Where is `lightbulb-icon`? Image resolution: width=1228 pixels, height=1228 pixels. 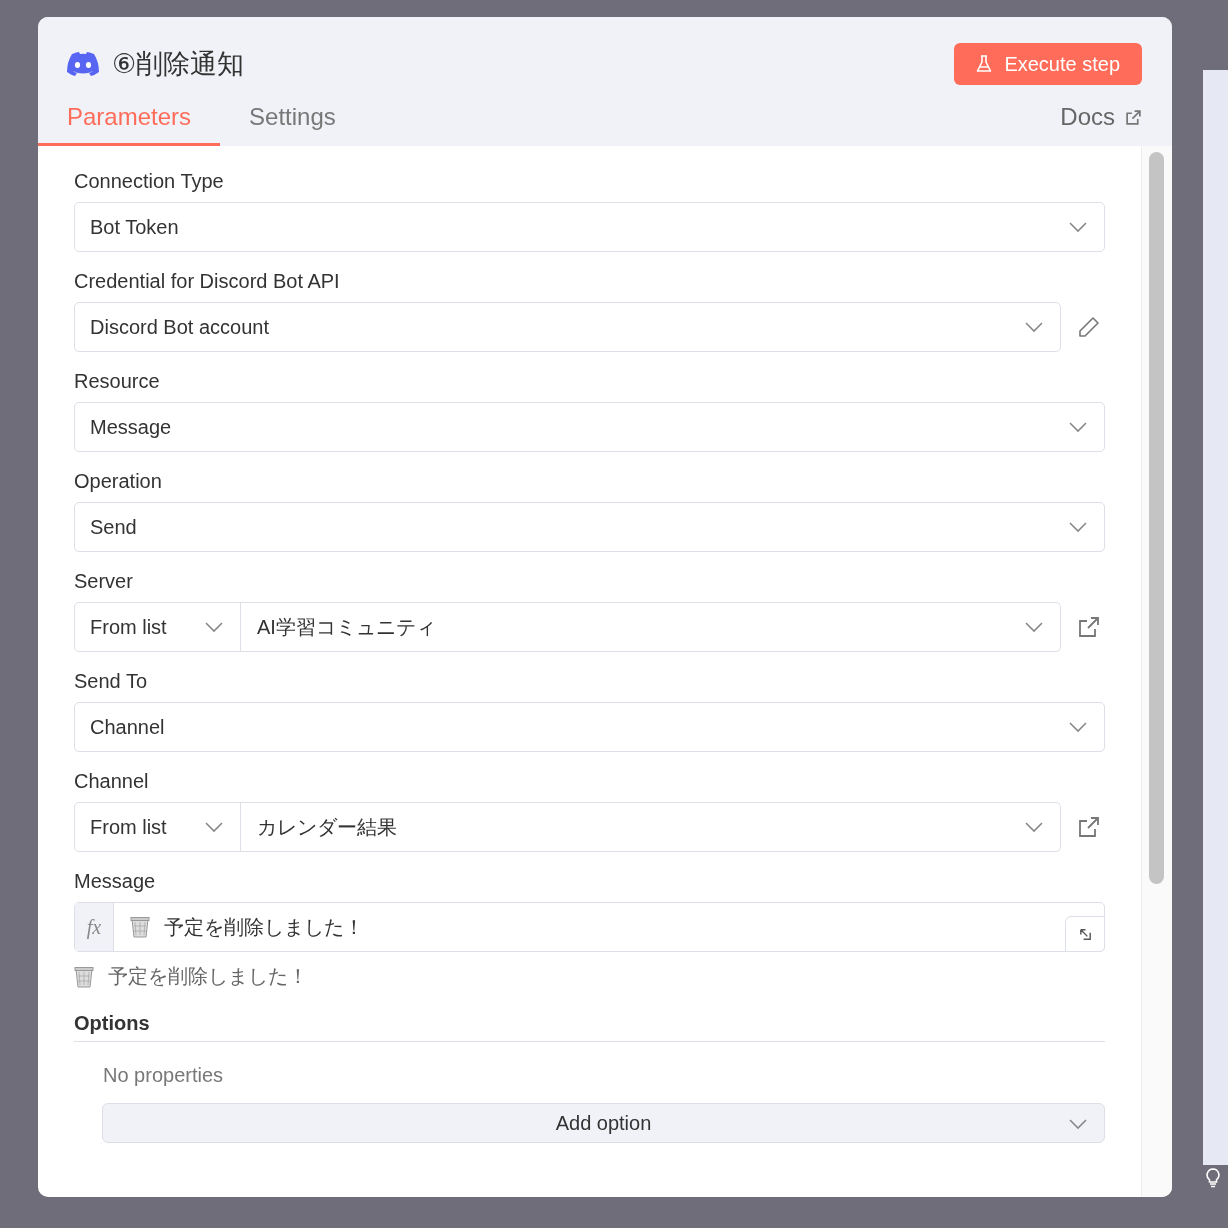
lightbulb-icon is located at coordinates (1213, 1178).